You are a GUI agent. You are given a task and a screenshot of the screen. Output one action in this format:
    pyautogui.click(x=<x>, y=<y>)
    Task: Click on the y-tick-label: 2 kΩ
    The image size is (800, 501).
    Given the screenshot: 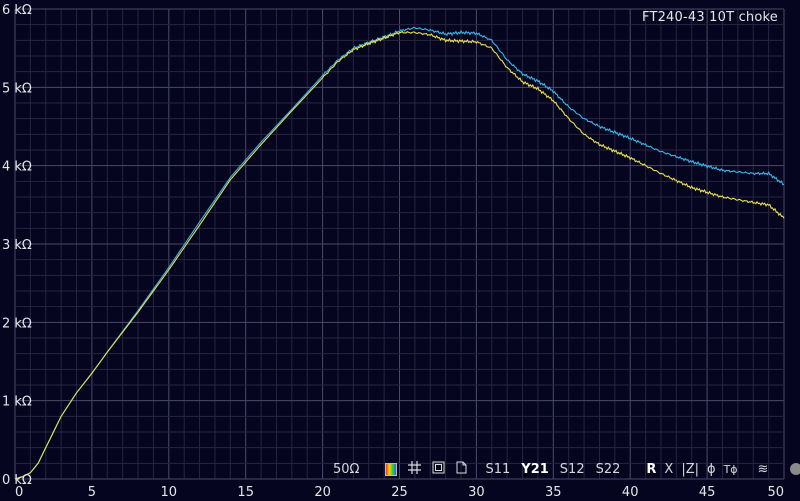 What is the action you would take?
    pyautogui.click(x=17, y=323)
    